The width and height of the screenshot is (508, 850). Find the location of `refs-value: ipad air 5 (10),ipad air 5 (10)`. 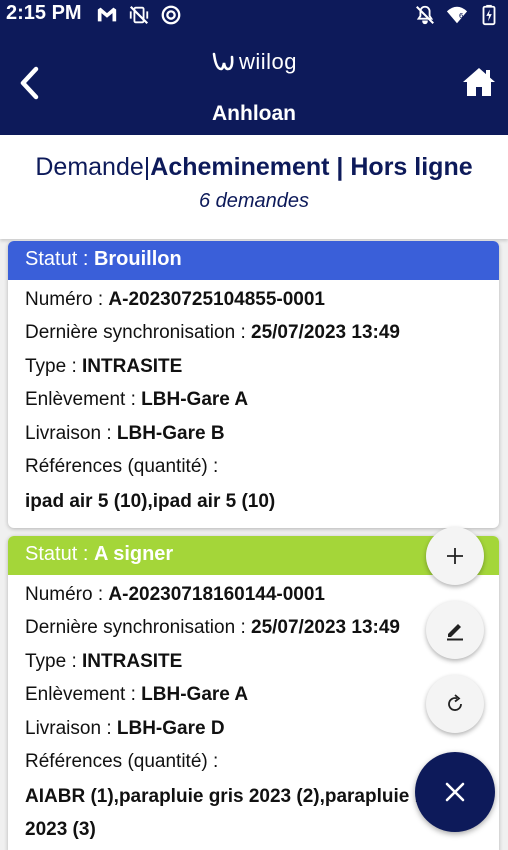

refs-value: ipad air 5 (10),ipad air 5 (10) is located at coordinates (150, 501).